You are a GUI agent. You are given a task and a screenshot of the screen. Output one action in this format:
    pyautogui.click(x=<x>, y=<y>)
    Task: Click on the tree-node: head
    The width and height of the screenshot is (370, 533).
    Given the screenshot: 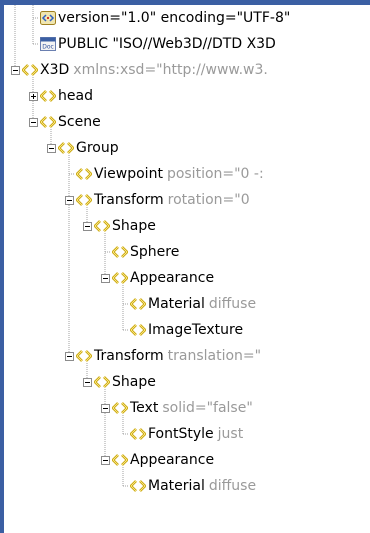 What is the action you would take?
    pyautogui.click(x=66, y=96)
    